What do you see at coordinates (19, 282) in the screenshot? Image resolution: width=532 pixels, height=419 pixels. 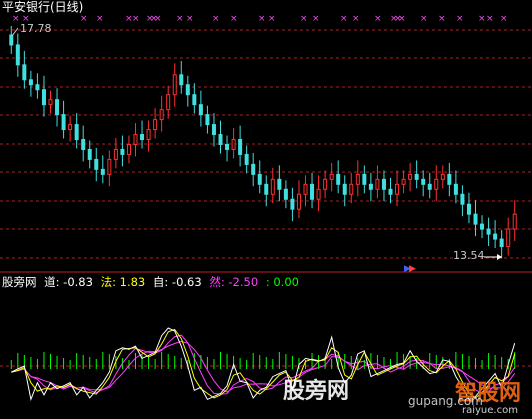 I see `indicator-name: 股旁网` at bounding box center [19, 282].